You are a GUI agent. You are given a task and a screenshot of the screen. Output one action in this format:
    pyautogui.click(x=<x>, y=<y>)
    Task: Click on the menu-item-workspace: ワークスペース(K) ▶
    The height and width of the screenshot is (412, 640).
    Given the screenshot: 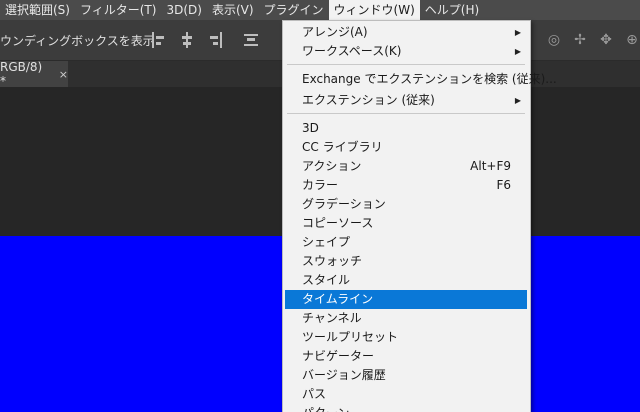 What is the action you would take?
    pyautogui.click(x=406, y=51)
    